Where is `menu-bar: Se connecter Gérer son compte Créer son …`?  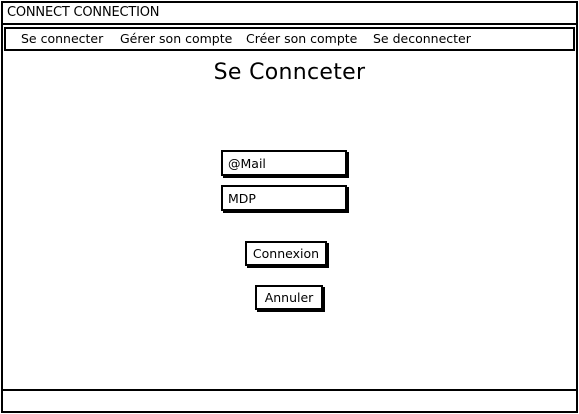
menu-bar: Se connecter Gérer son compte Créer son … is located at coordinates (289, 39).